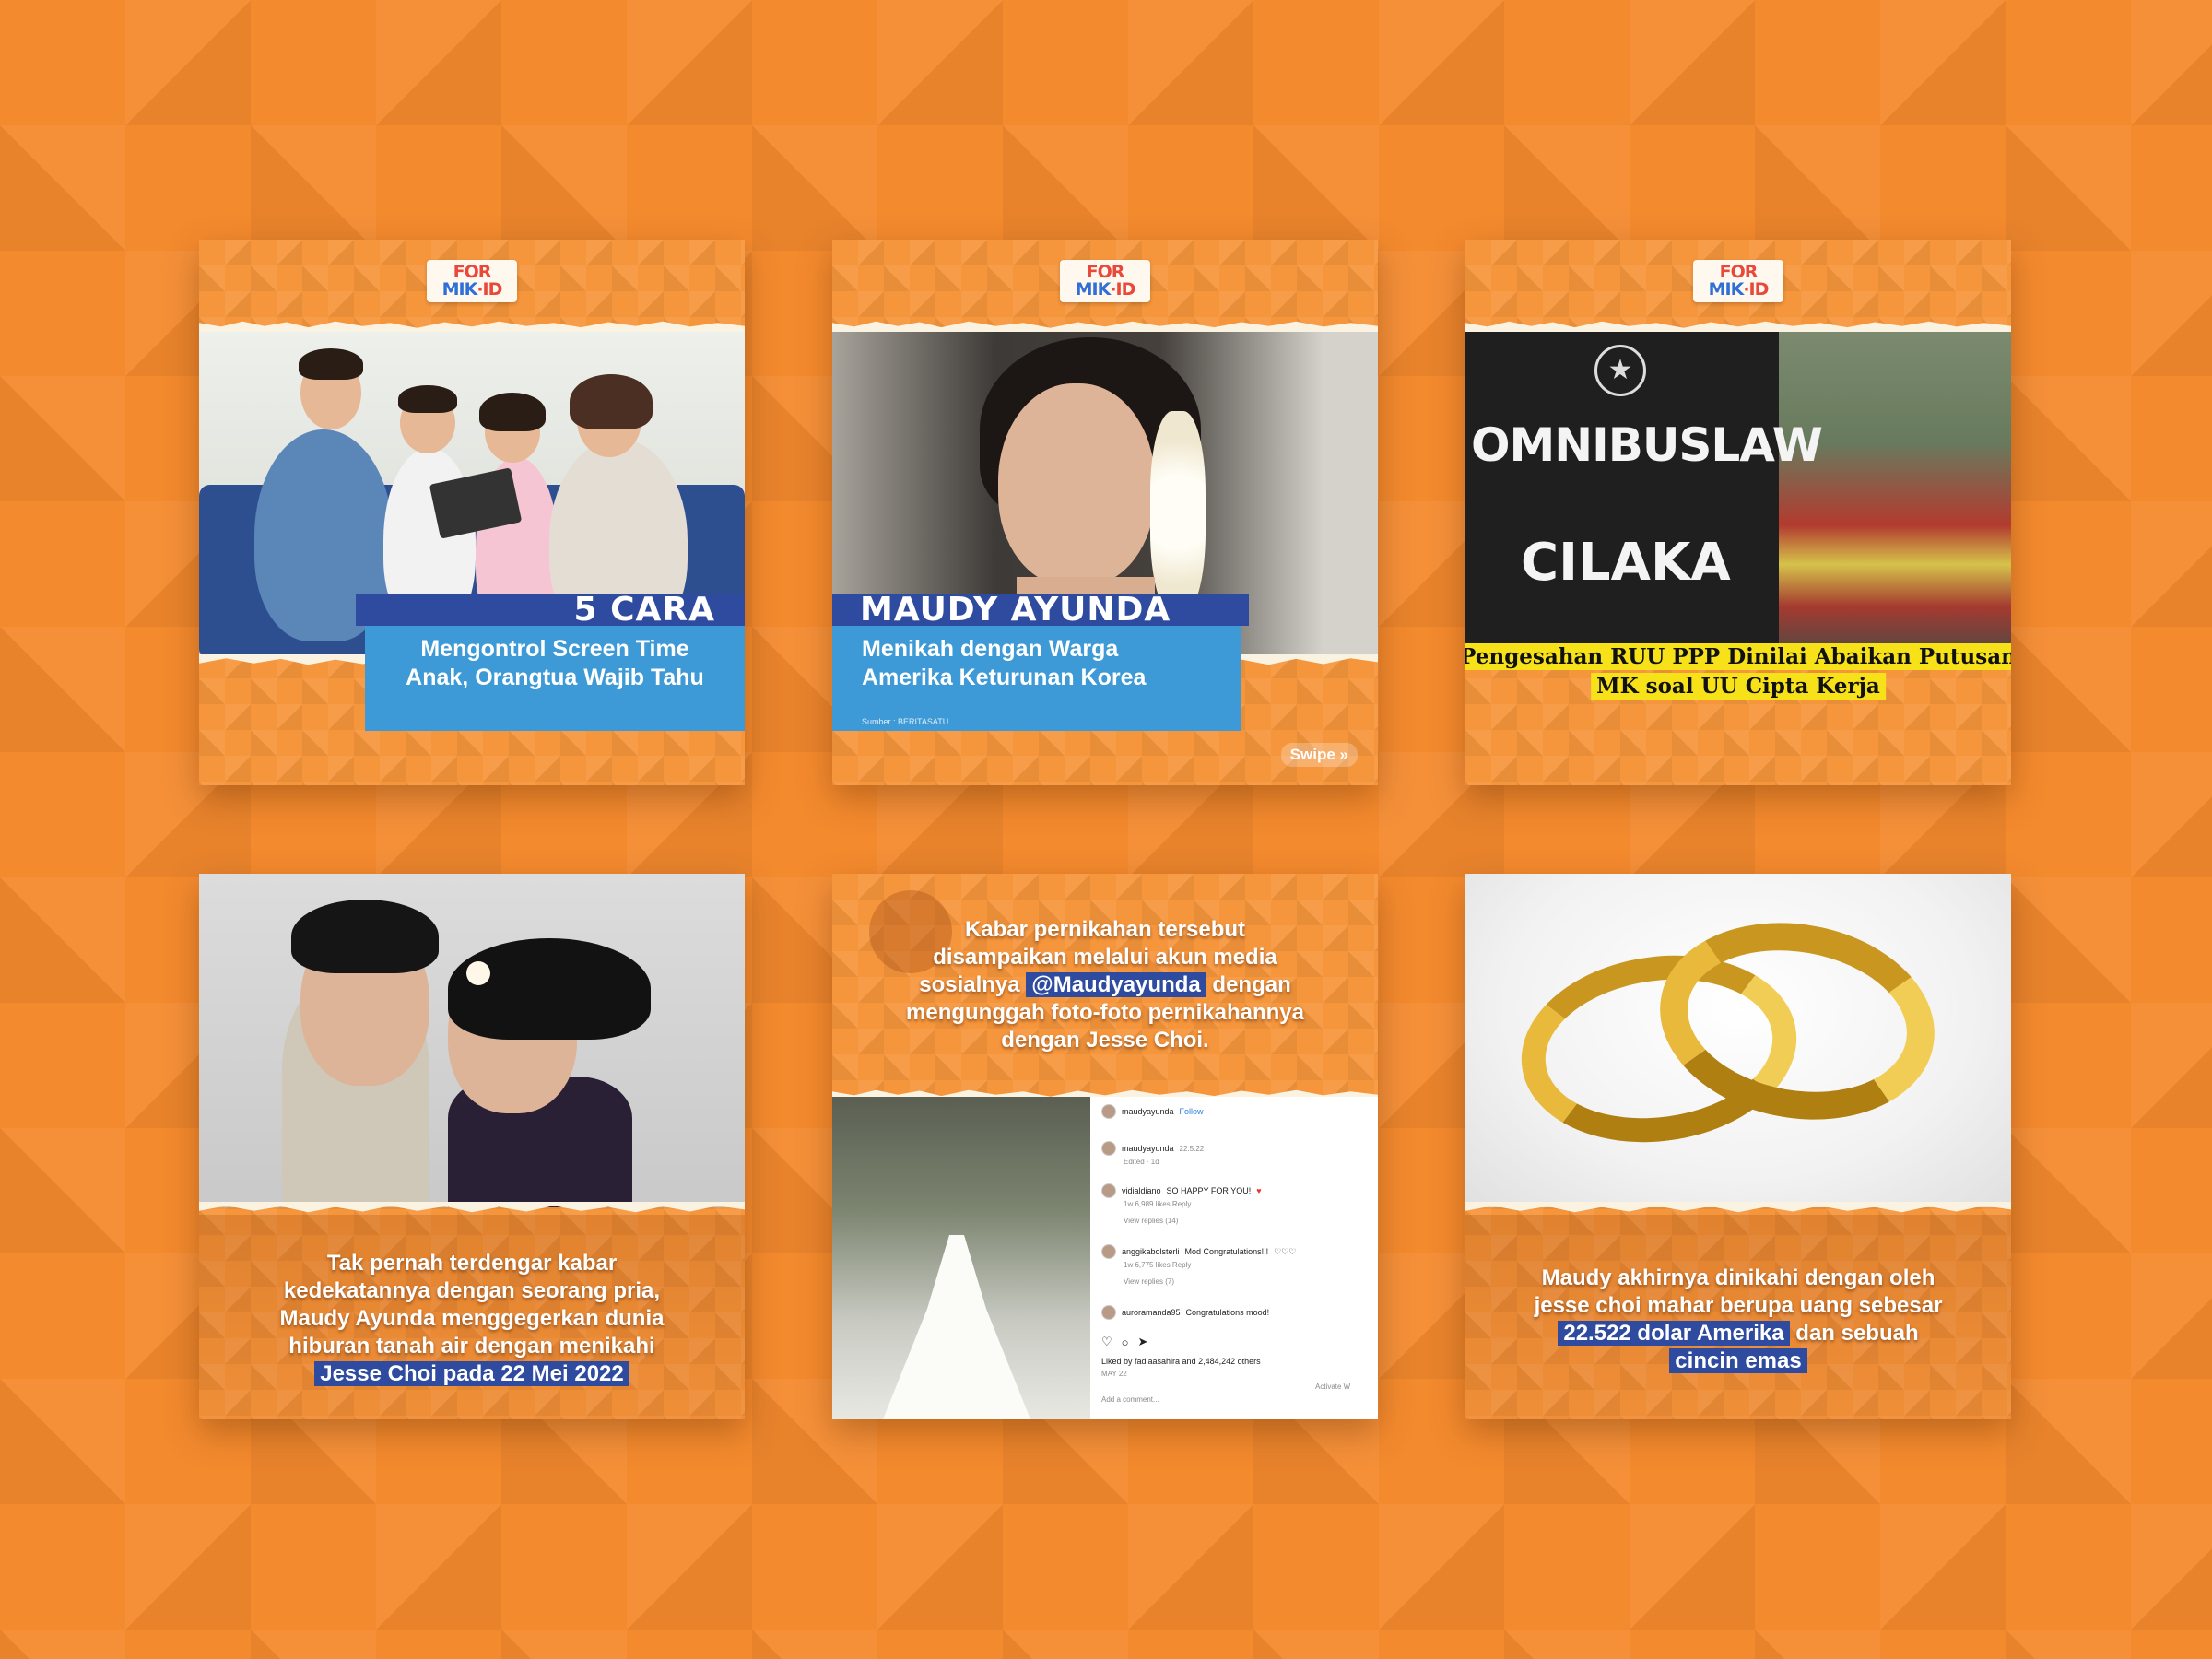  Describe the element at coordinates (1192, 1111) in the screenshot. I see `follow-link: Follow` at that location.